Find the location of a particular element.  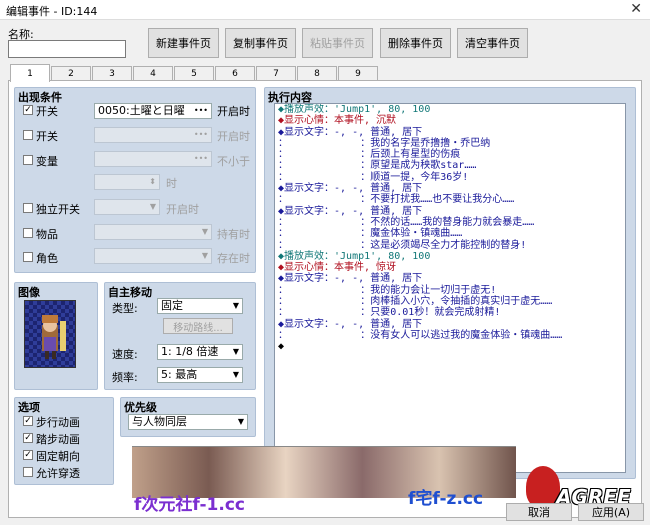

self-switch-select: ▼ is located at coordinates (127, 207).